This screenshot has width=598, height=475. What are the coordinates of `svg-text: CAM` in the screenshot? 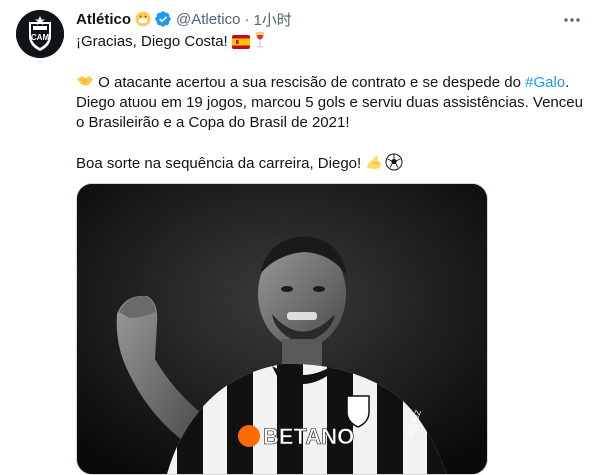 It's located at (40, 37).